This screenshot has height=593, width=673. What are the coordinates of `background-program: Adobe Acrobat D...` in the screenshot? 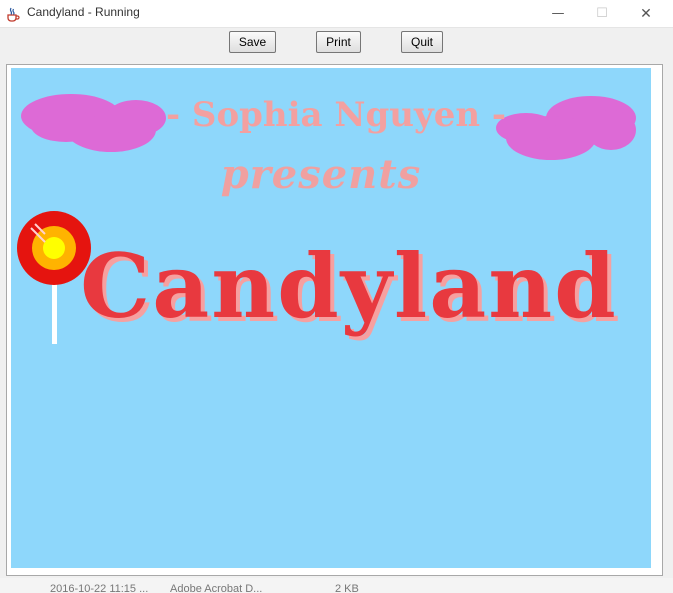 It's located at (216, 588).